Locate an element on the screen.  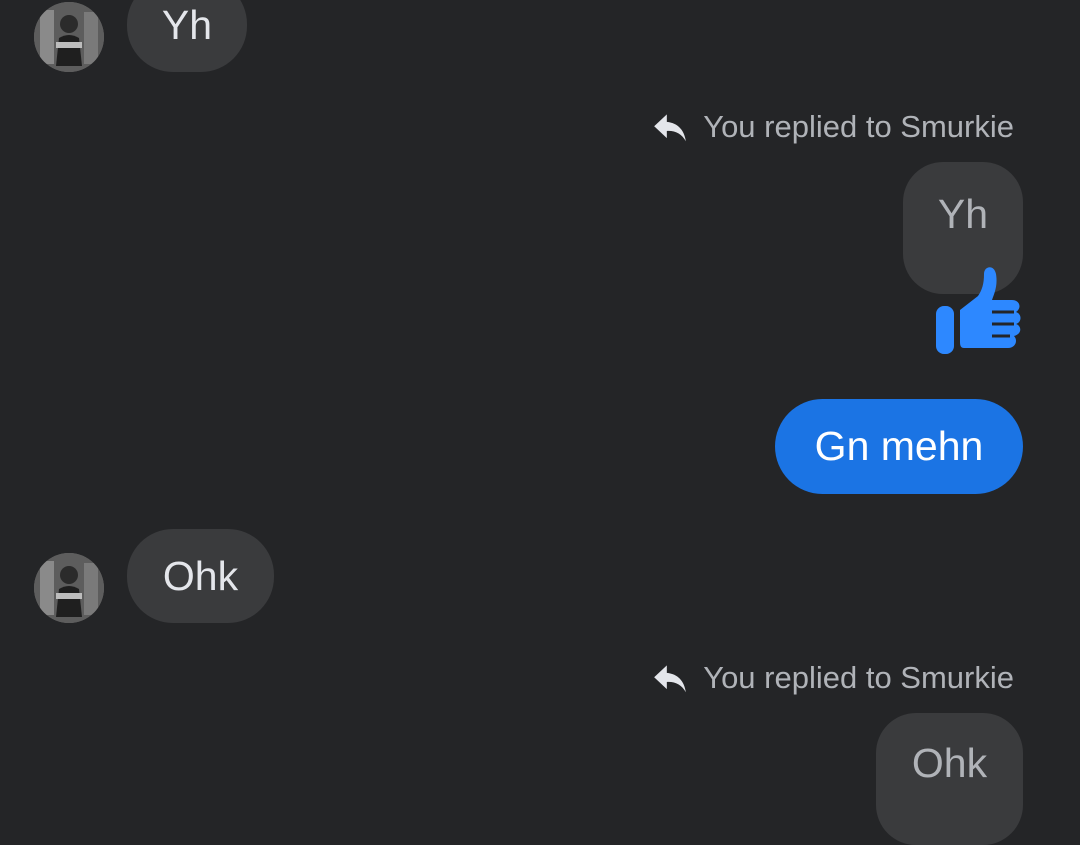
incoming-message-bubble: Yh is located at coordinates (187, 36).